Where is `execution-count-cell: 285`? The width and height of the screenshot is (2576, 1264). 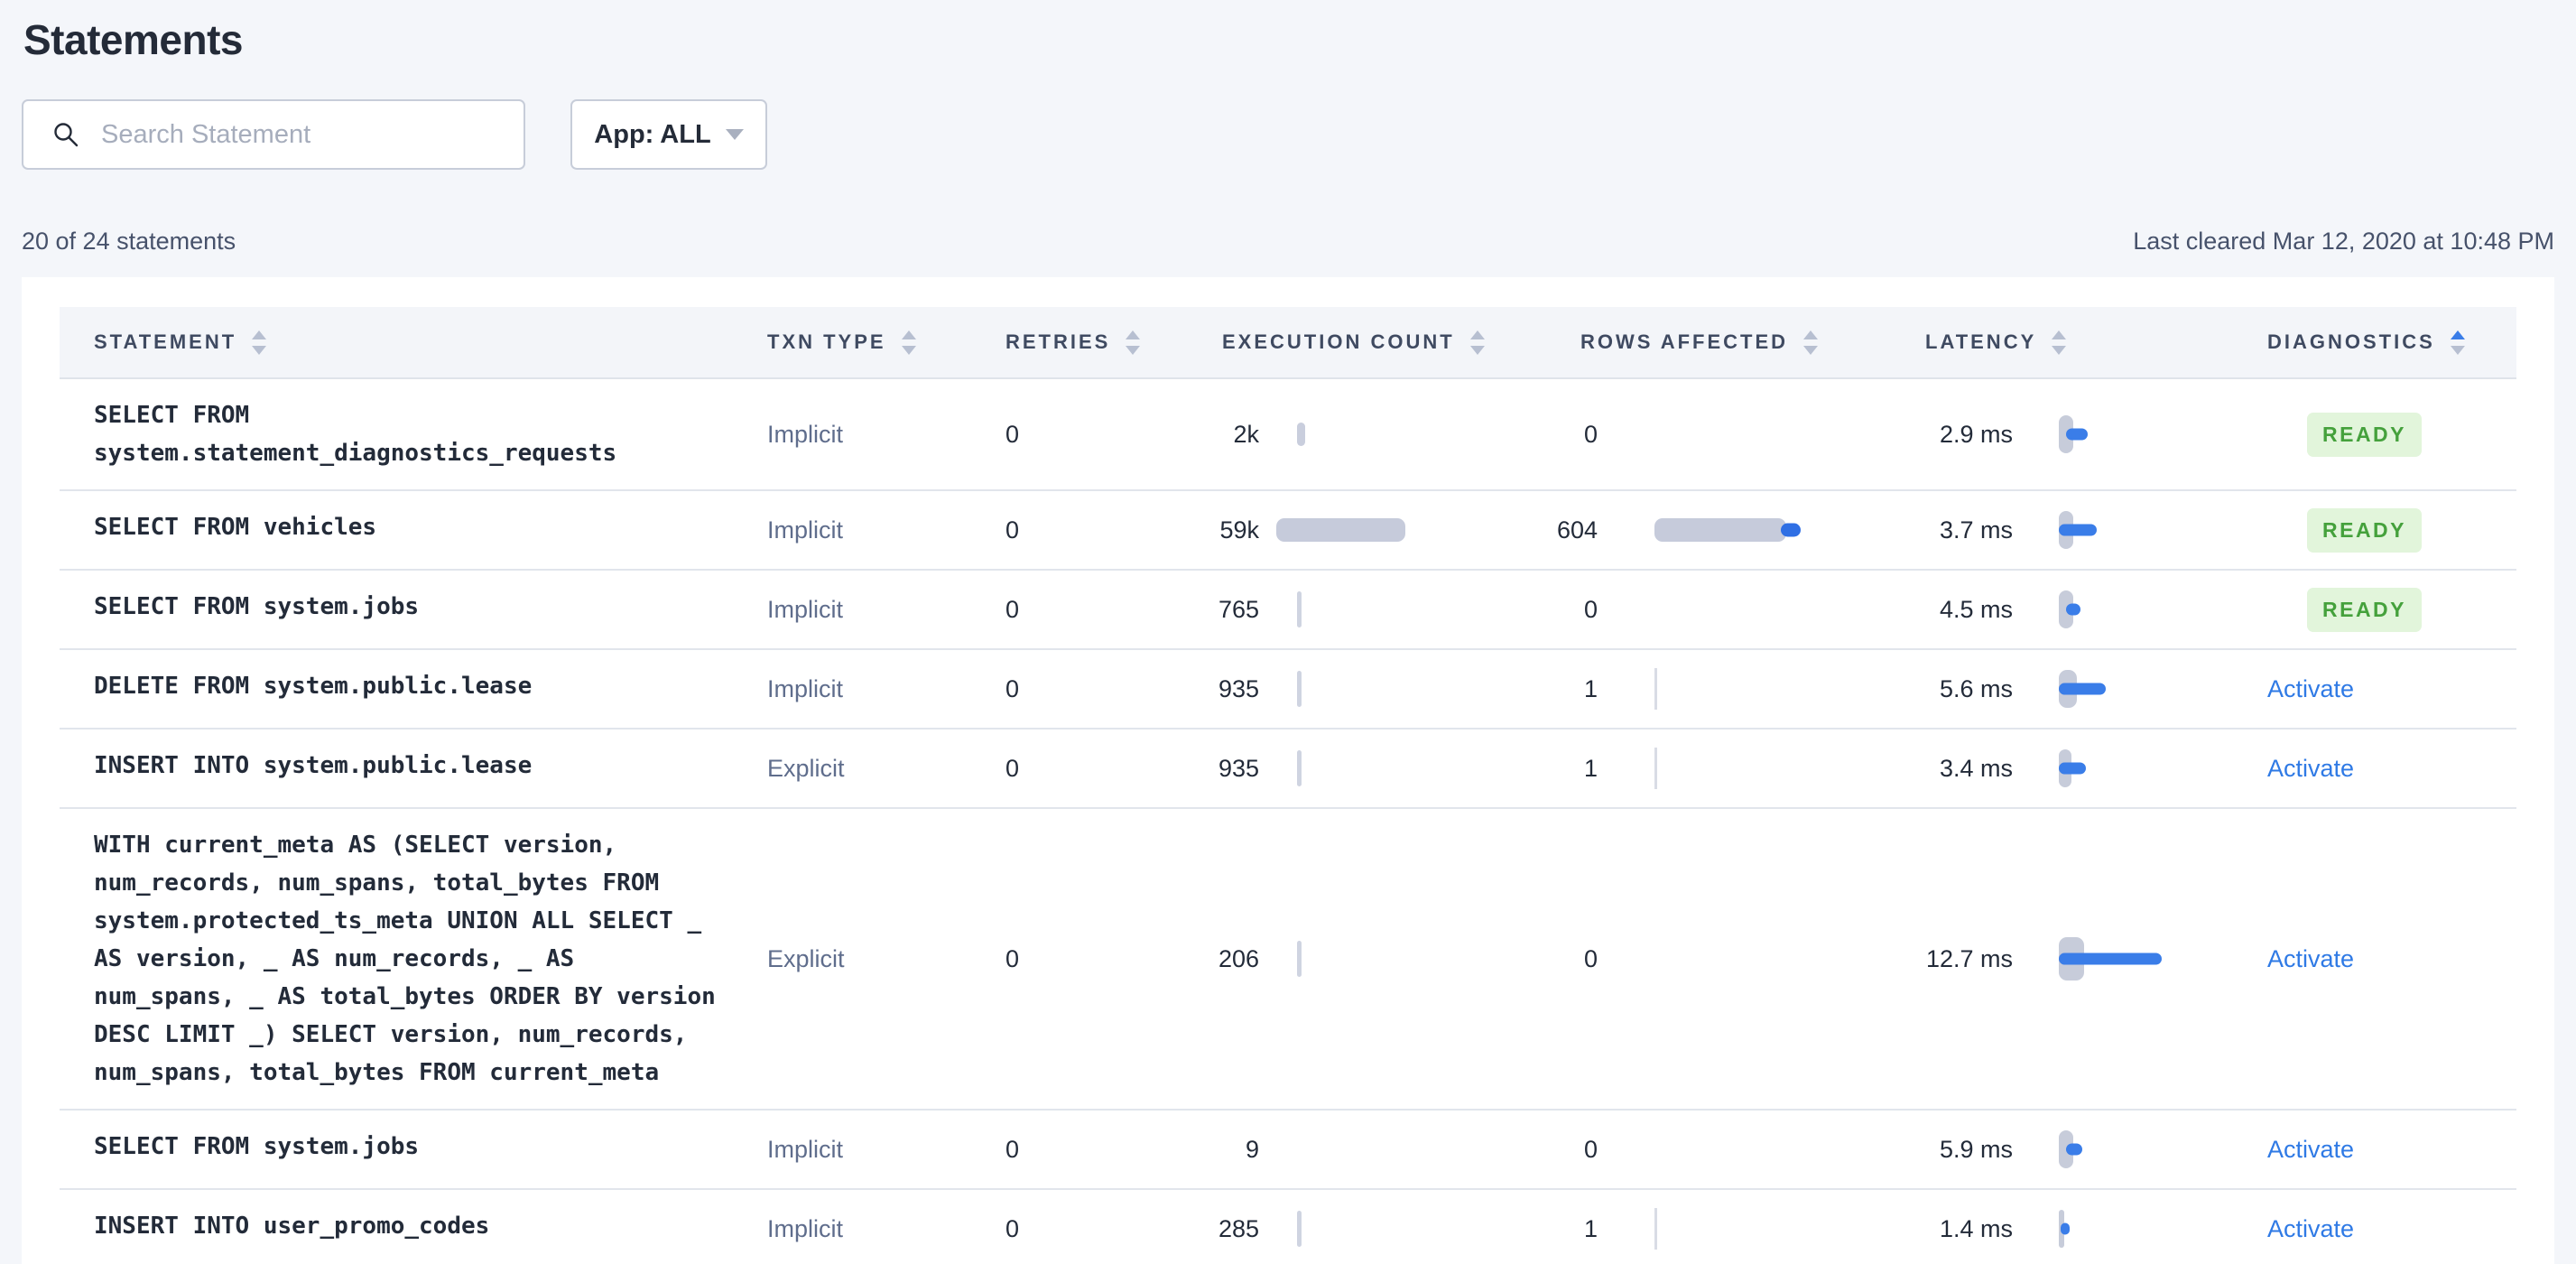 execution-count-cell: 285 is located at coordinates (1295, 1229).